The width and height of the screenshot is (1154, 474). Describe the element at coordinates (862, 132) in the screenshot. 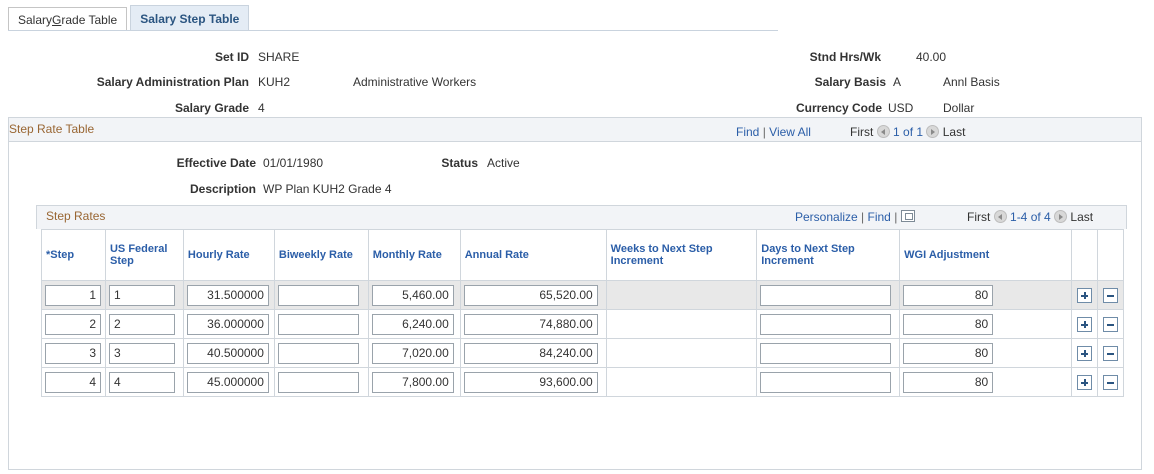

I see `first-label: First` at that location.